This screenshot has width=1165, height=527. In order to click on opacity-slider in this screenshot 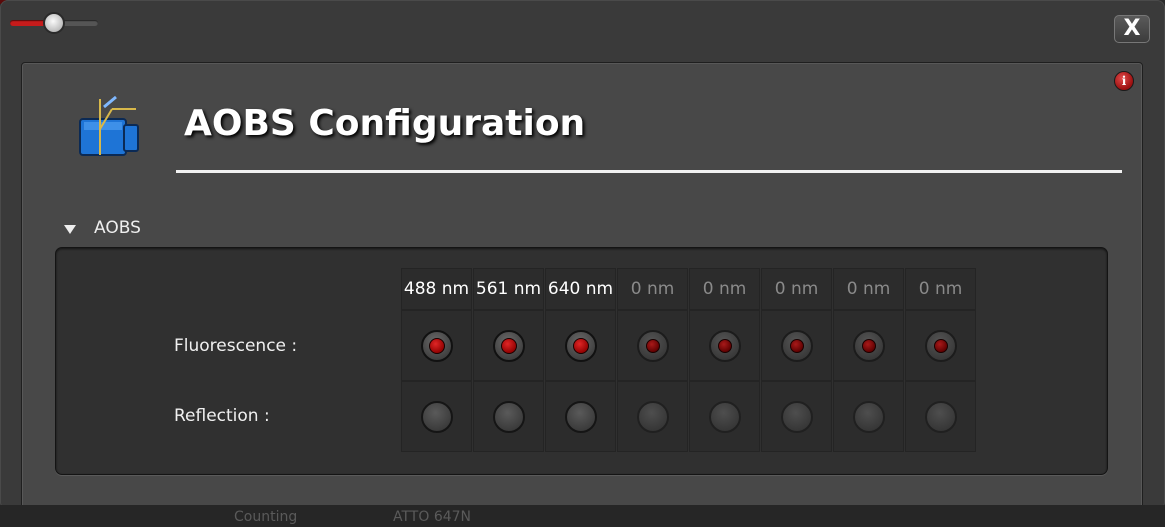, I will do `click(54, 23)`.